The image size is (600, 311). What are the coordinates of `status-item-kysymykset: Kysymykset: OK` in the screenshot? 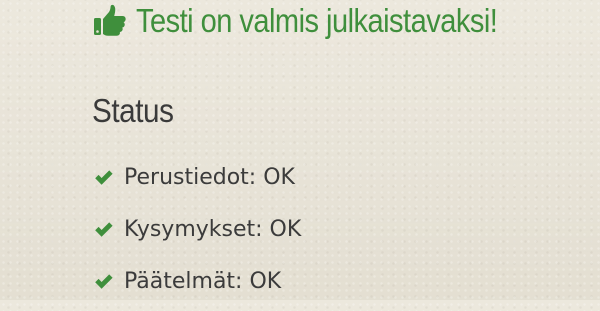 It's located at (196, 229).